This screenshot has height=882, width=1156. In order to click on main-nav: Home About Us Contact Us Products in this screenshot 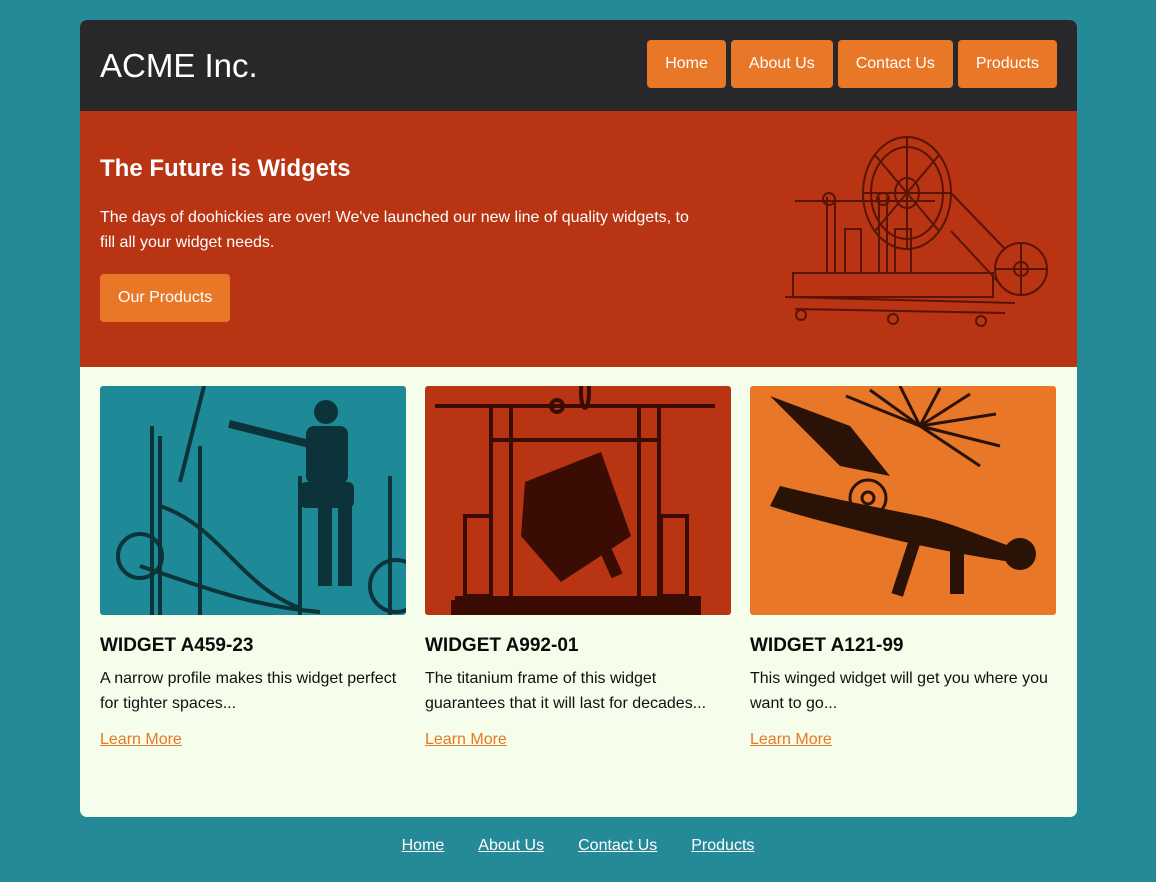, I will do `click(852, 64)`.